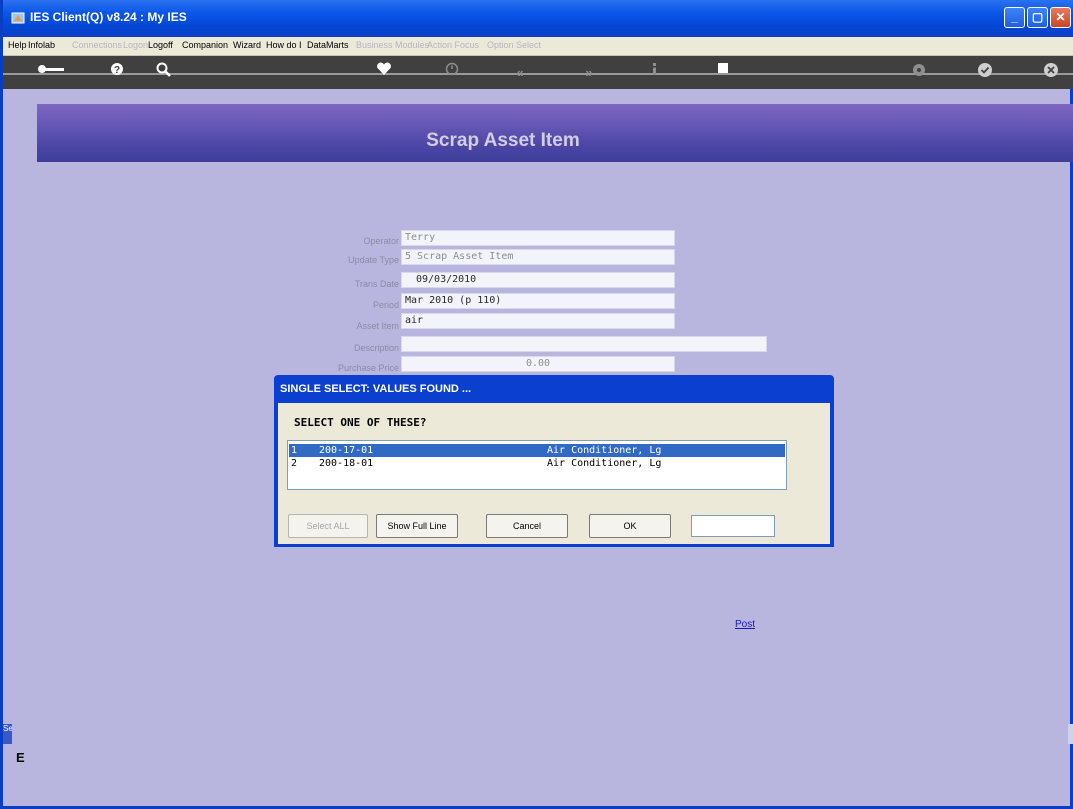 The image size is (1073, 809). I want to click on list-item-number: 1, so click(294, 450).